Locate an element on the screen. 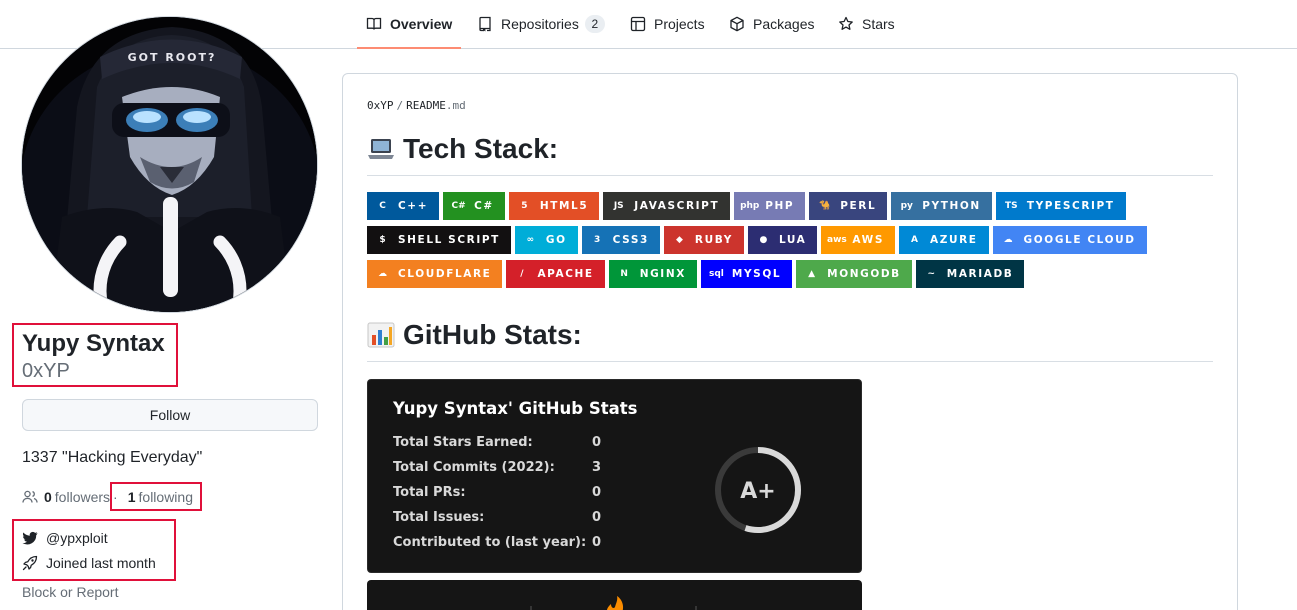  vcard-twitter: @ypxploit is located at coordinates (65, 538).